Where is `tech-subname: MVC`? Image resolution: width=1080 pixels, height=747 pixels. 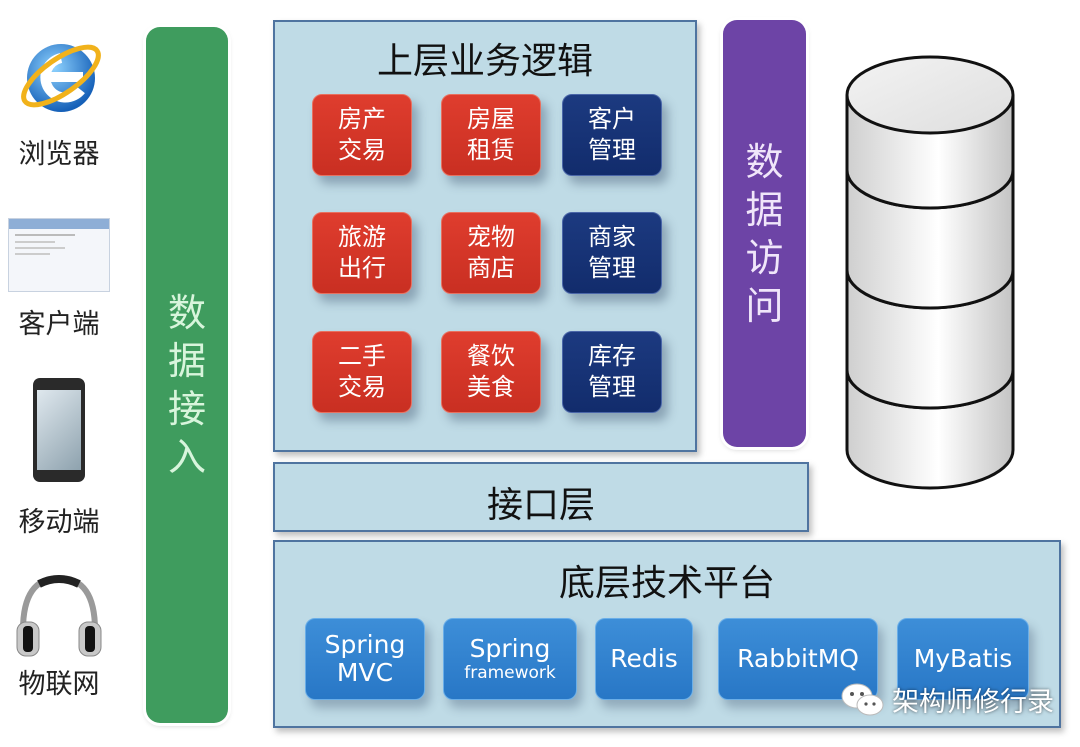 tech-subname: MVC is located at coordinates (365, 672).